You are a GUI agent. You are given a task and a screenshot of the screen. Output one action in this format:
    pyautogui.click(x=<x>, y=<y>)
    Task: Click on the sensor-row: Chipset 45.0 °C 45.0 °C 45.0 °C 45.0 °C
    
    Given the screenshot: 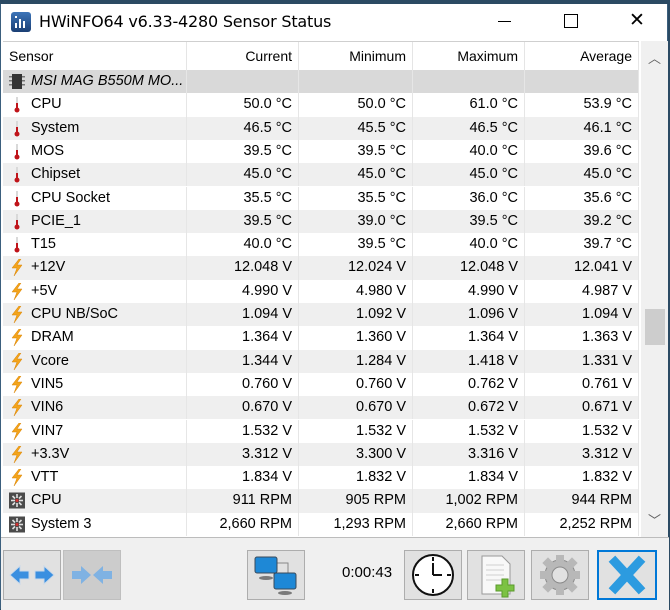 What is the action you would take?
    pyautogui.click(x=321, y=175)
    